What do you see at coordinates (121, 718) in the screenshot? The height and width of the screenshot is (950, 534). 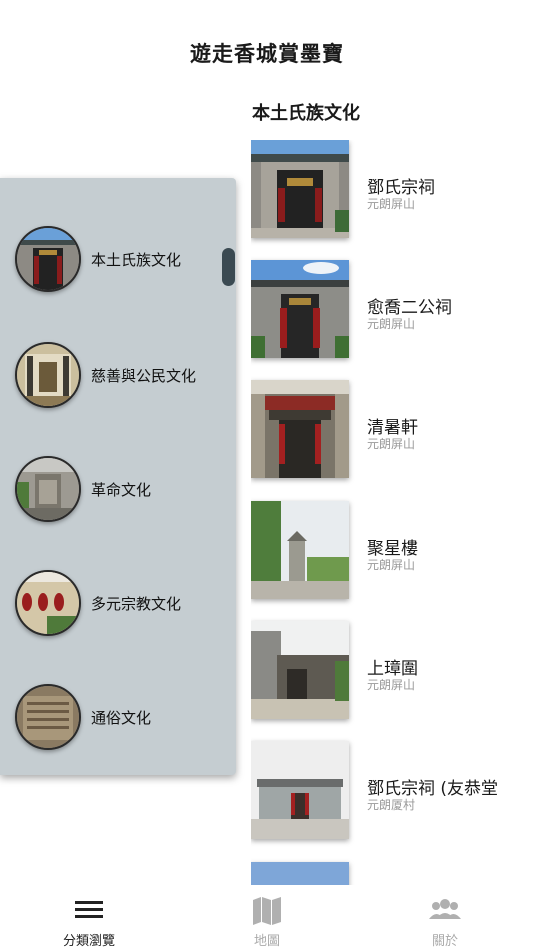 I see `category-label: 通俗文化` at bounding box center [121, 718].